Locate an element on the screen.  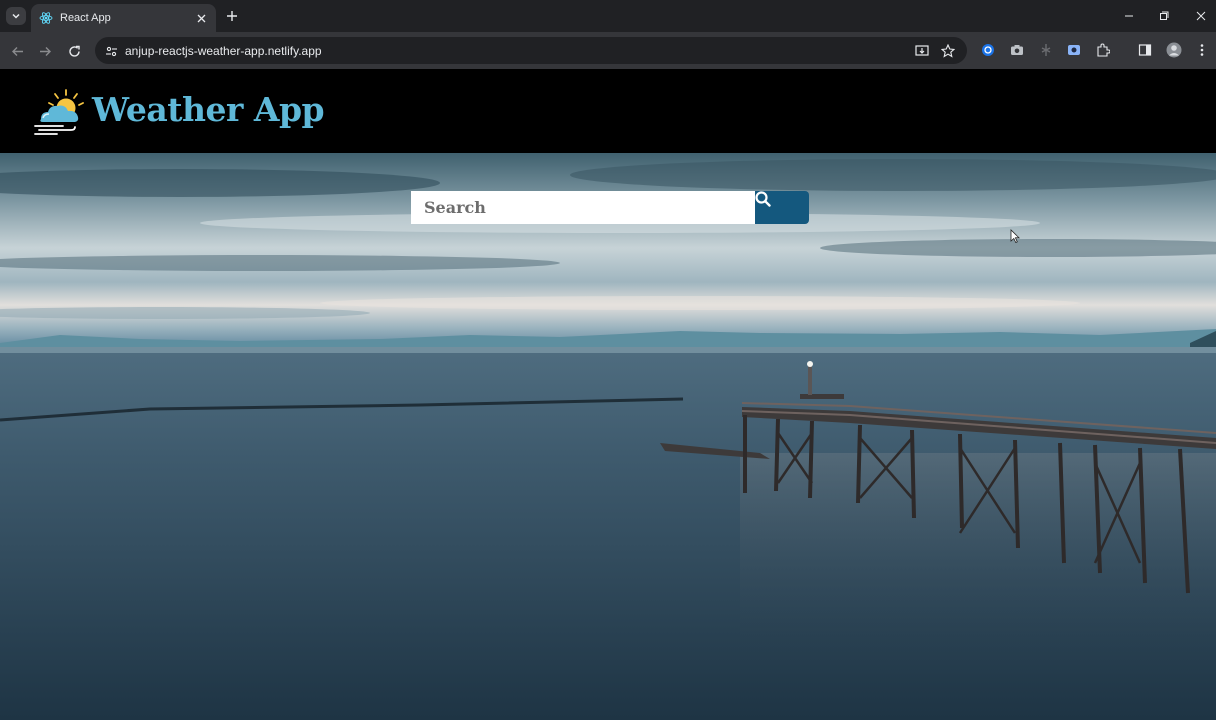
profile-avatar is located at coordinates (1174, 50).